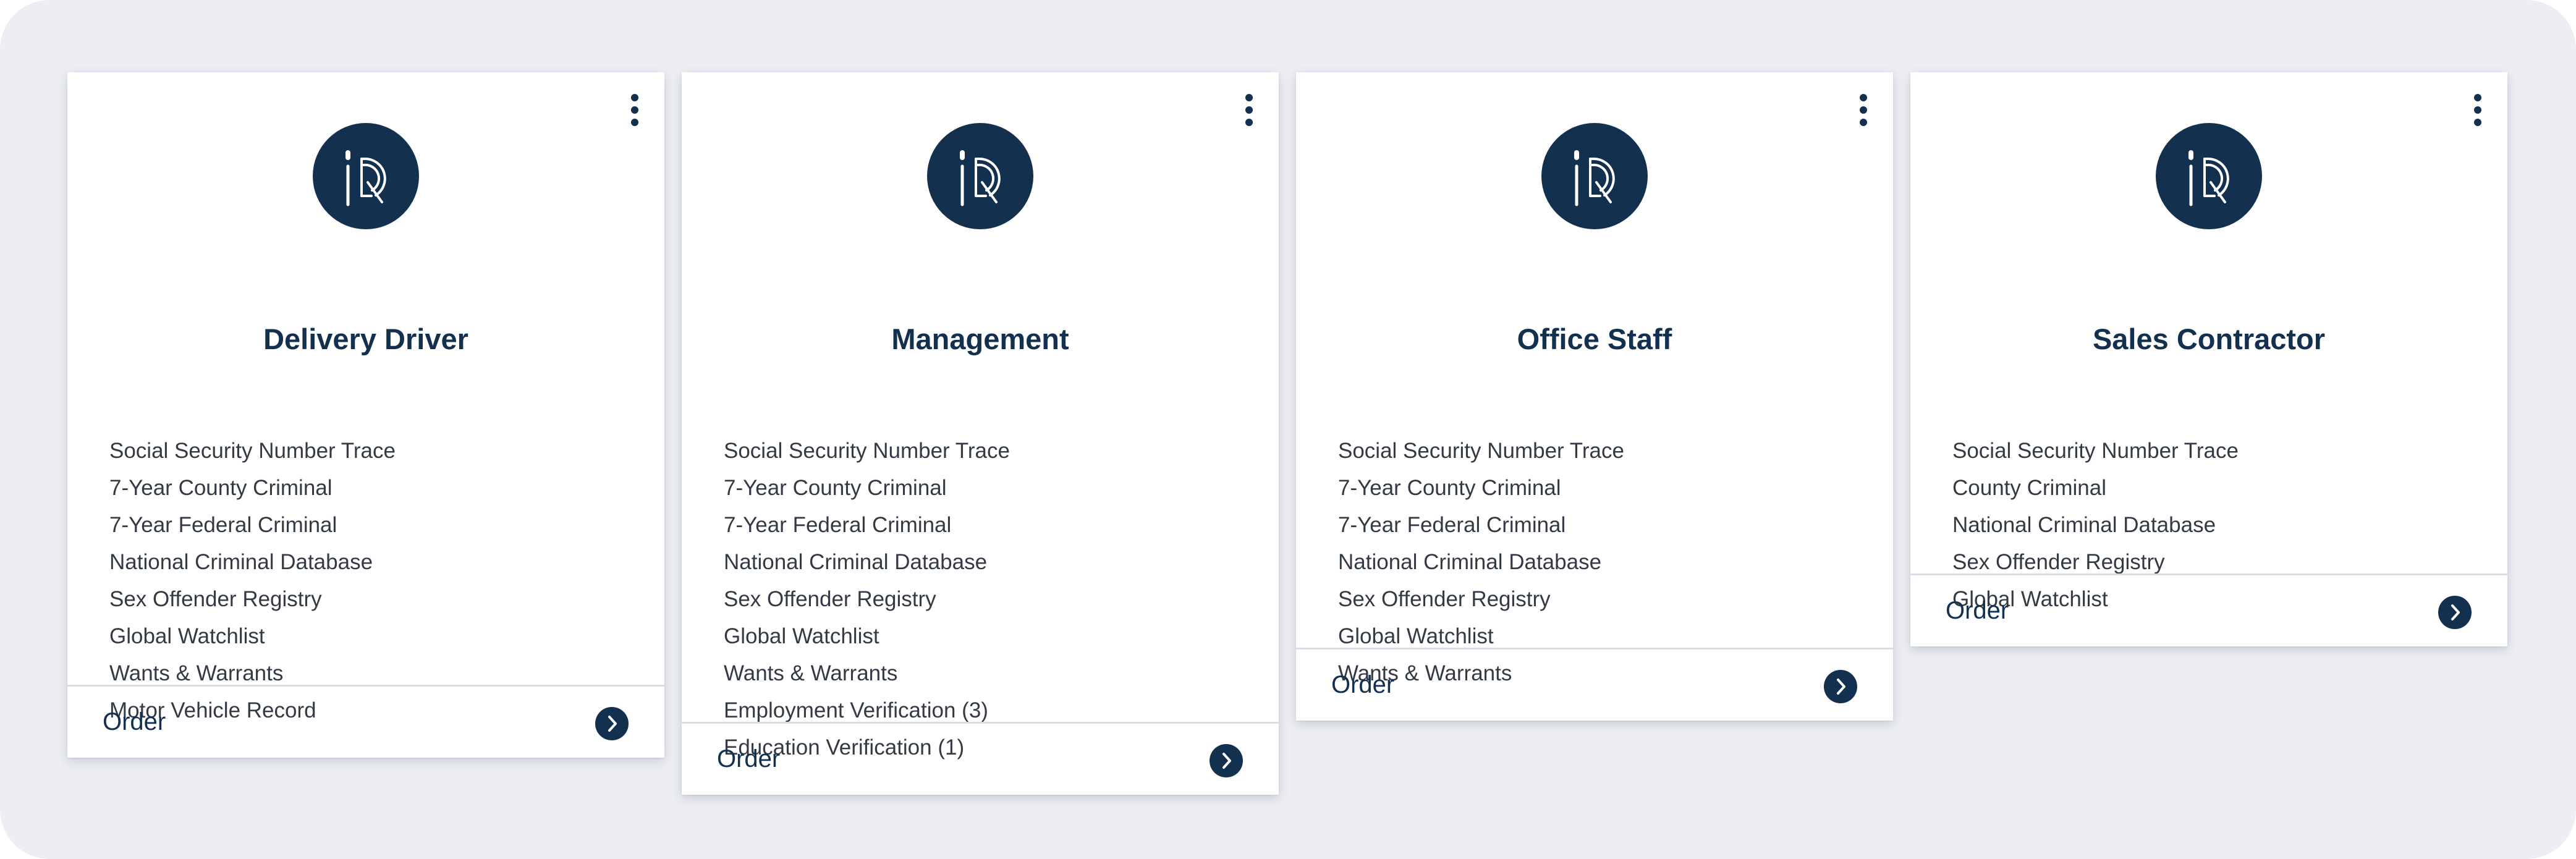 The image size is (2576, 859). Describe the element at coordinates (365, 339) in the screenshot. I see `card-title: Delivery Driver` at that location.